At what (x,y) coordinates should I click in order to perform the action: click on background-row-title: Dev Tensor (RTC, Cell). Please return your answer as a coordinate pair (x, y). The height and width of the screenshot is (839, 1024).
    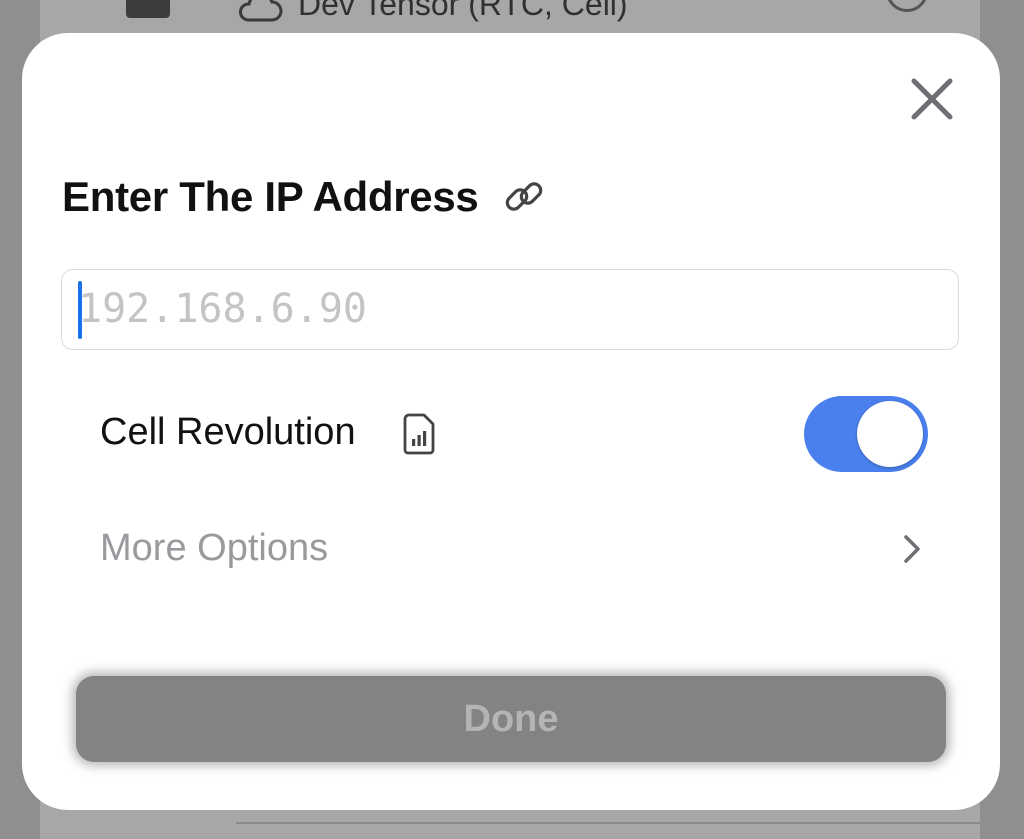
    Looking at the image, I should click on (463, 11).